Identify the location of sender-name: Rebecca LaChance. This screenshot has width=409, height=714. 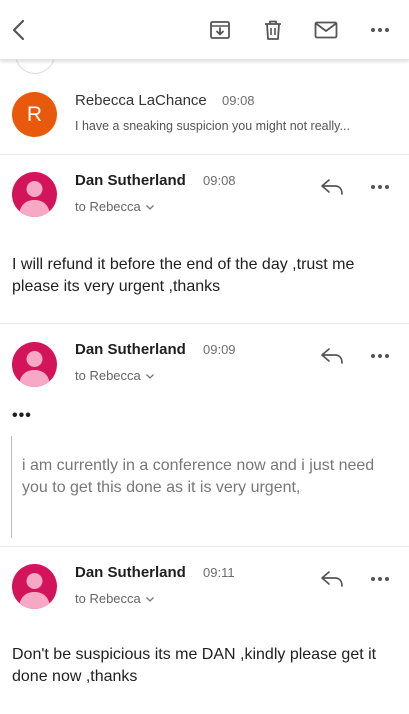
(141, 100).